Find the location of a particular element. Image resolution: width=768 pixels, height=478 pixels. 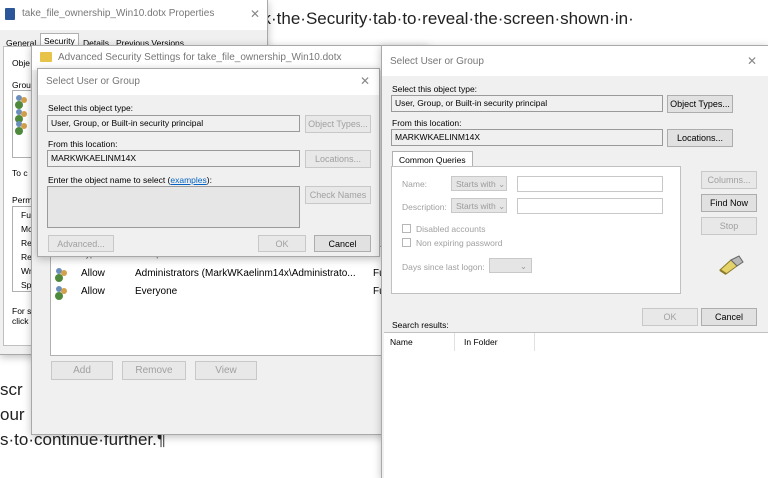

table-row: Allow Everyone Fu is located at coordinates (235, 292).